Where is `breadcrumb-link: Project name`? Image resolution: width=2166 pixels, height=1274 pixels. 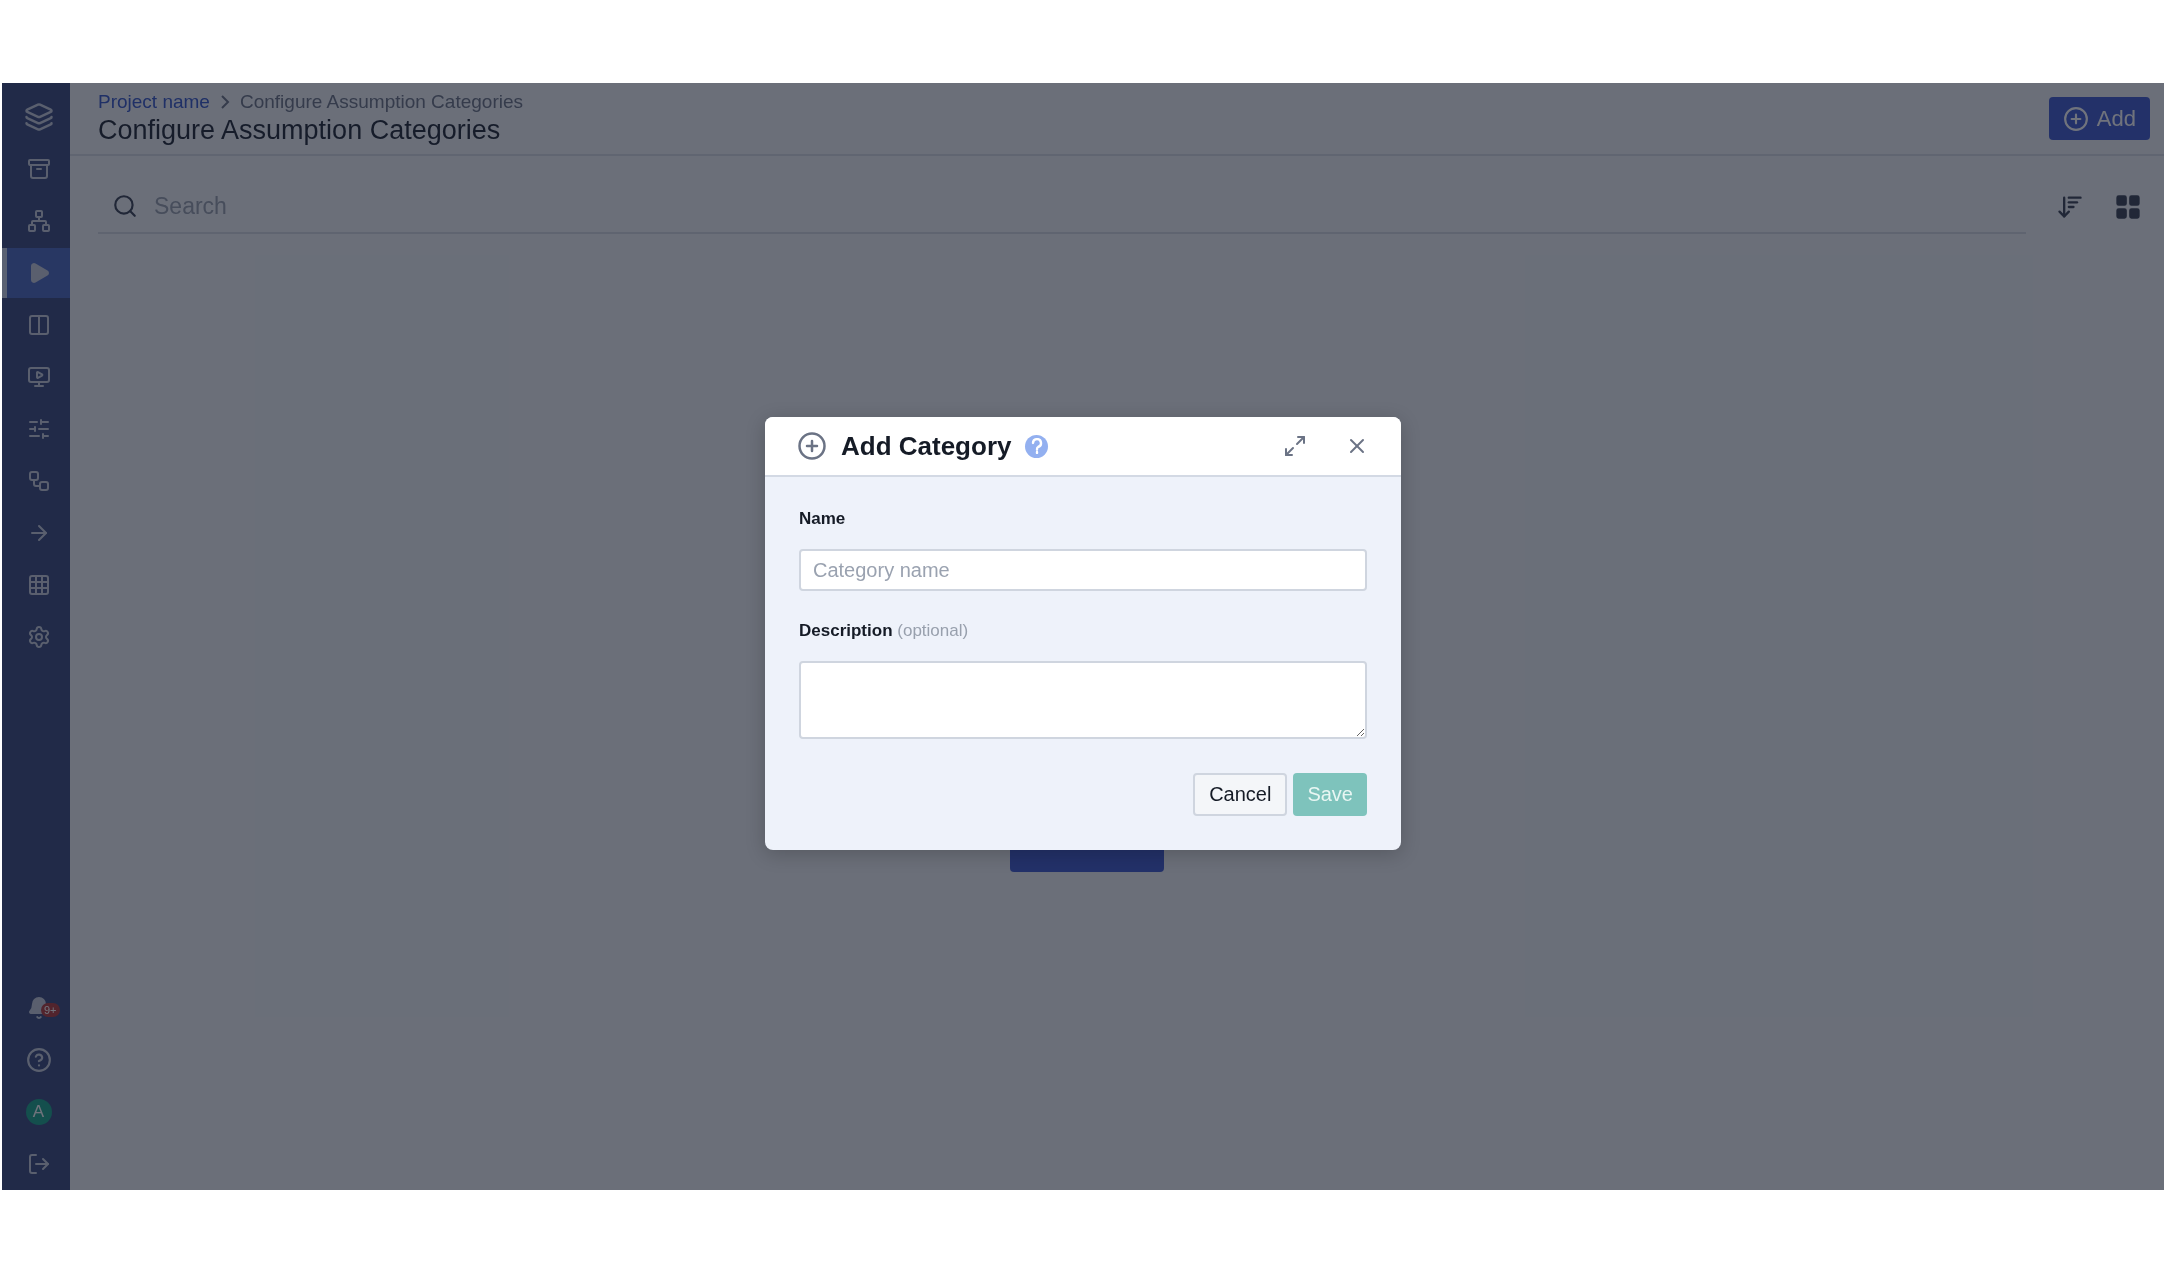
breadcrumb-link: Project name is located at coordinates (154, 102).